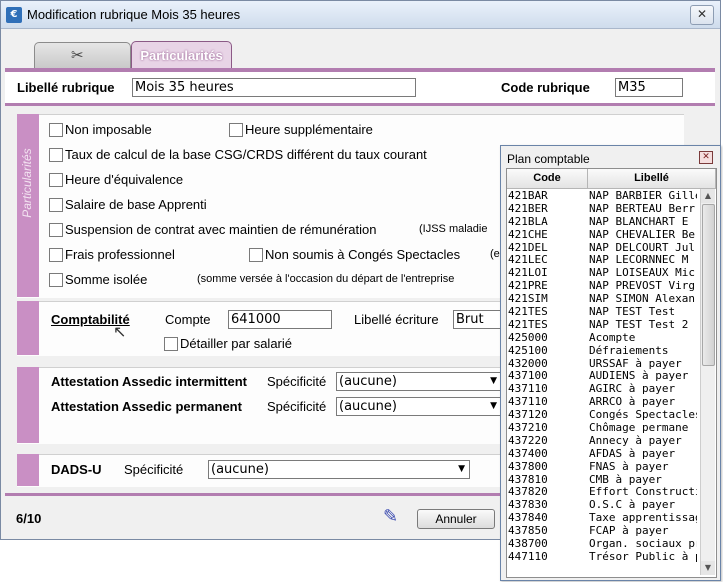 The height and width of the screenshot is (582, 723). What do you see at coordinates (528, 492) in the screenshot?
I see `row-code: 437820` at bounding box center [528, 492].